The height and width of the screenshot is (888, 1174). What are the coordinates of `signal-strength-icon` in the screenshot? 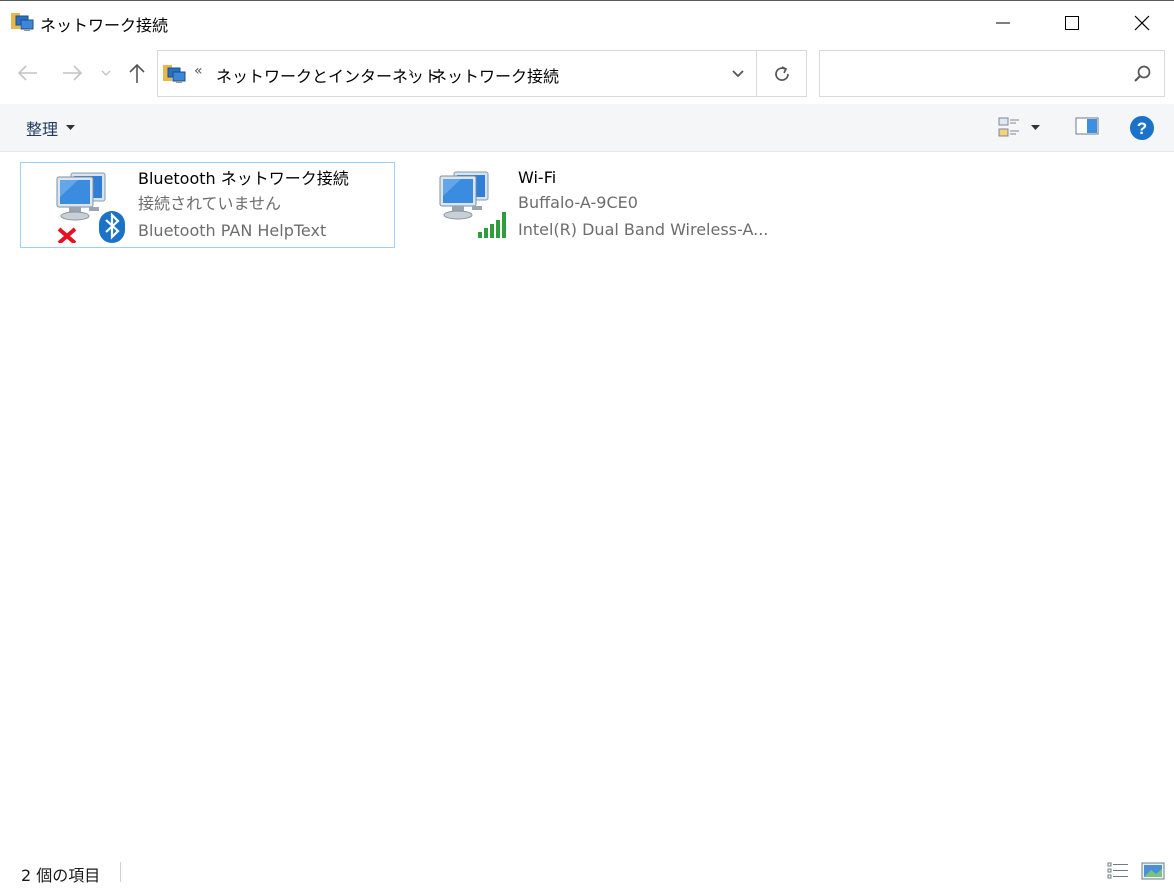 It's located at (492, 225).